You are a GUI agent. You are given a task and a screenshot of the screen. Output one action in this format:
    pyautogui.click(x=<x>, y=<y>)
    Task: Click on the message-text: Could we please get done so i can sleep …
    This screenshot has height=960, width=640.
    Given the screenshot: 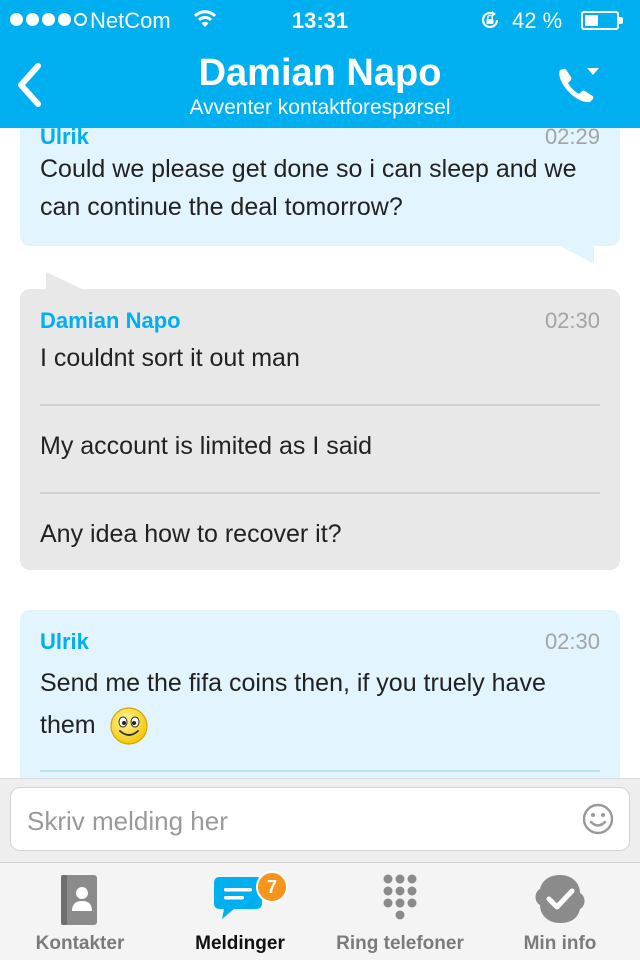 What is the action you would take?
    pyautogui.click(x=308, y=188)
    